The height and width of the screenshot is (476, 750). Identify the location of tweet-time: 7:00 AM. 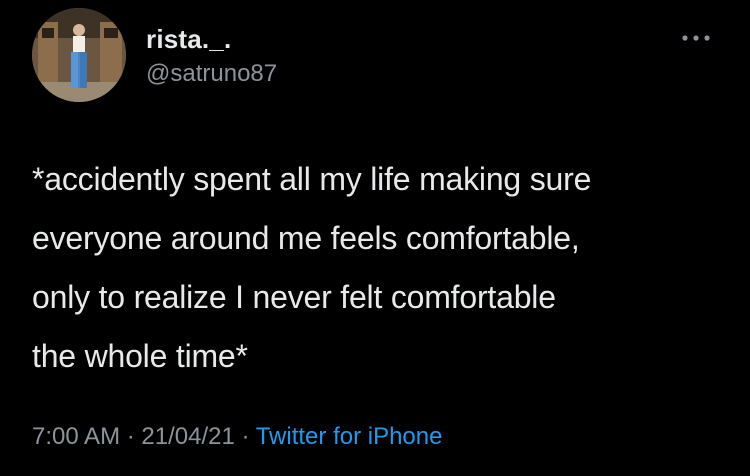
(76, 436).